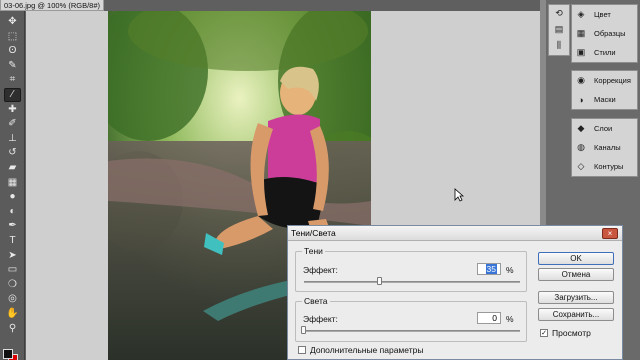 The width and height of the screenshot is (640, 360). Describe the element at coordinates (12, 95) in the screenshot. I see `eyedropper-tool-icon: ⁄` at that location.